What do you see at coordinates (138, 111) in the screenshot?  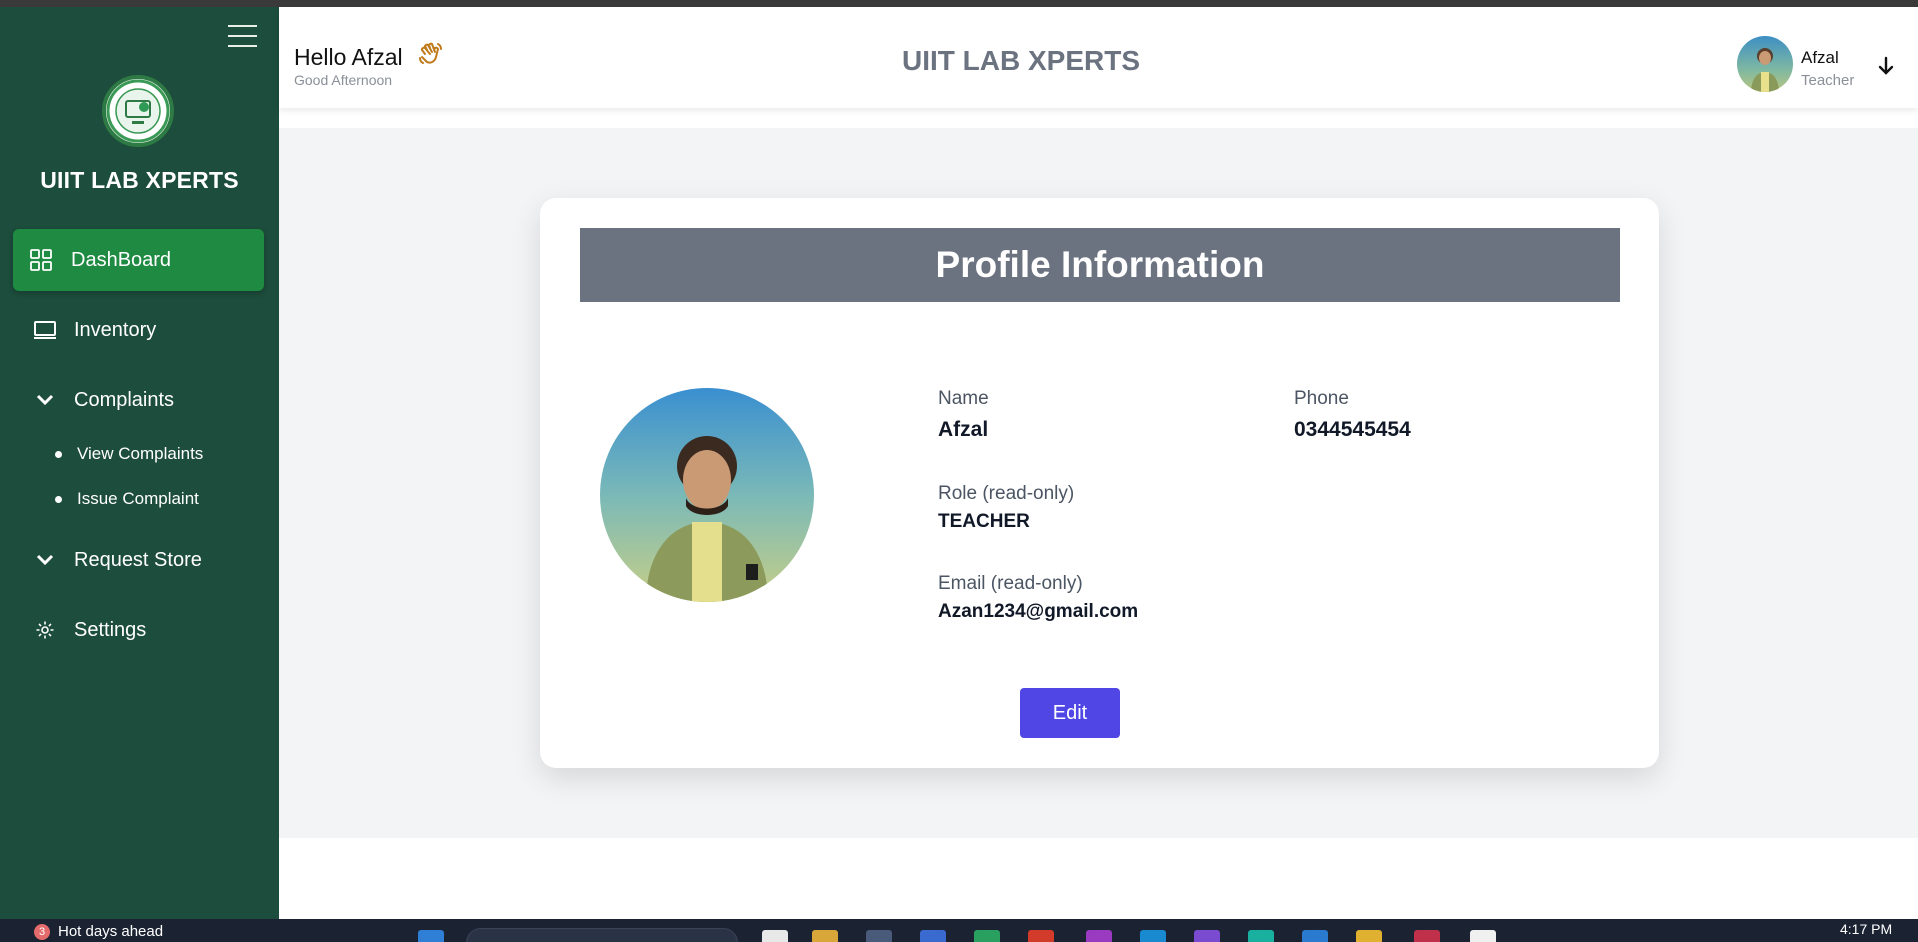 I see `app-logo` at bounding box center [138, 111].